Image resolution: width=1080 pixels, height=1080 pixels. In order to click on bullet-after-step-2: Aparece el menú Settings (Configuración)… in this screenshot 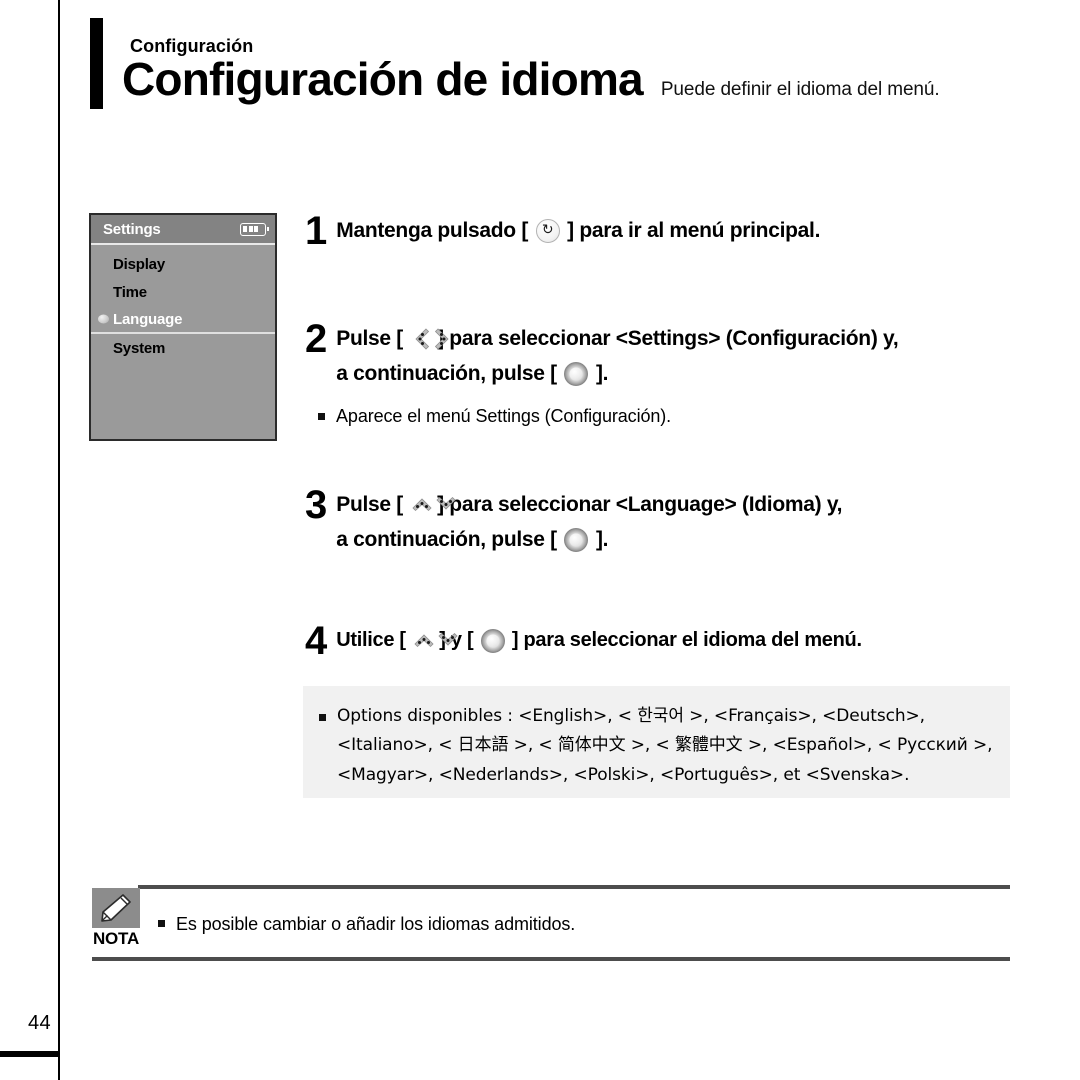, I will do `click(494, 417)`.